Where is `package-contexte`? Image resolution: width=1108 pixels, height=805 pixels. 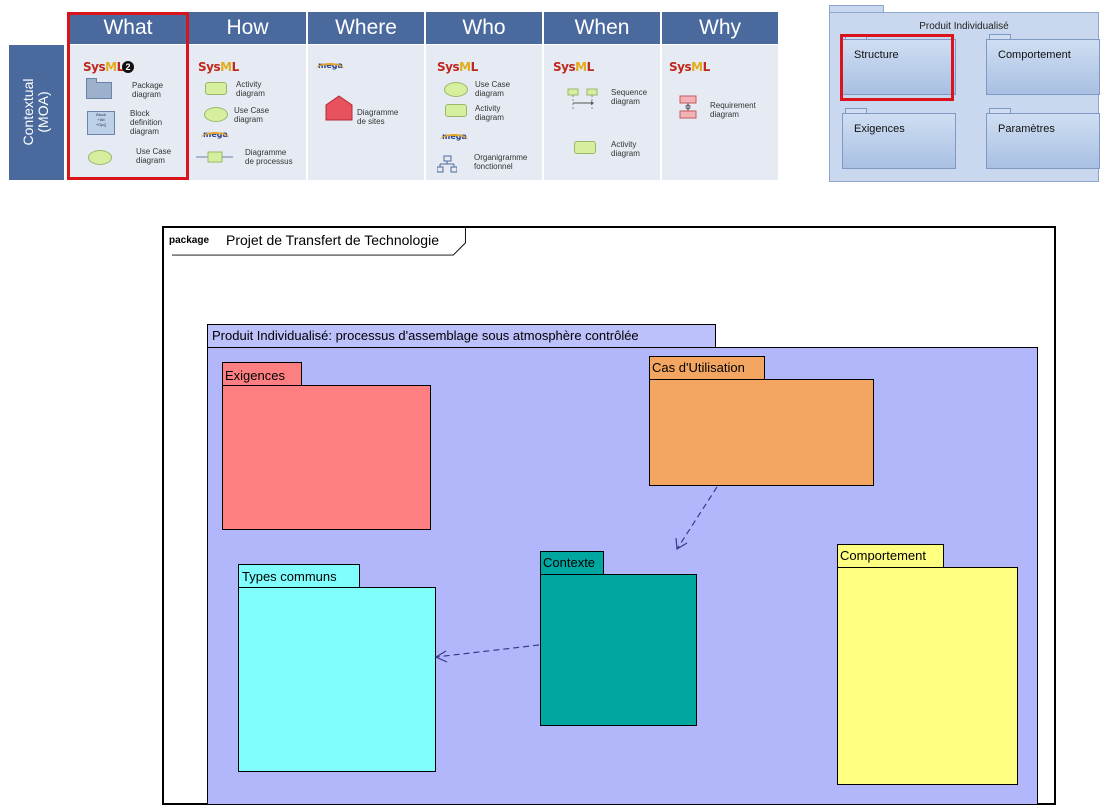 package-contexte is located at coordinates (618, 650).